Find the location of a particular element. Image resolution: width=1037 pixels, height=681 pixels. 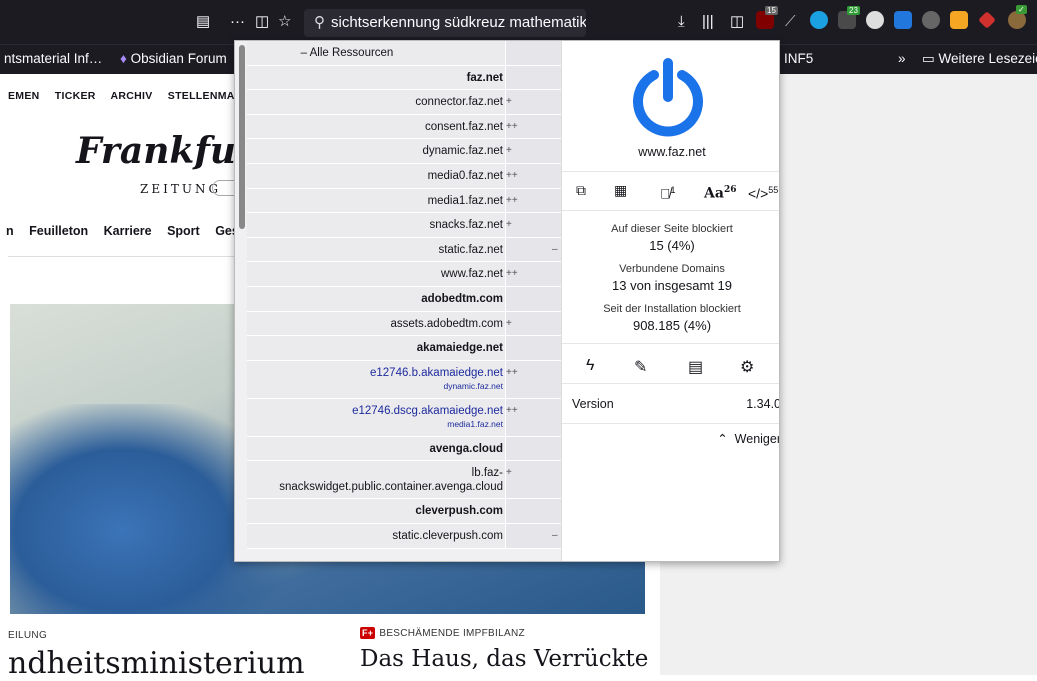

hostname-row: snacks.faz.net + is located at coordinates (404, 225).